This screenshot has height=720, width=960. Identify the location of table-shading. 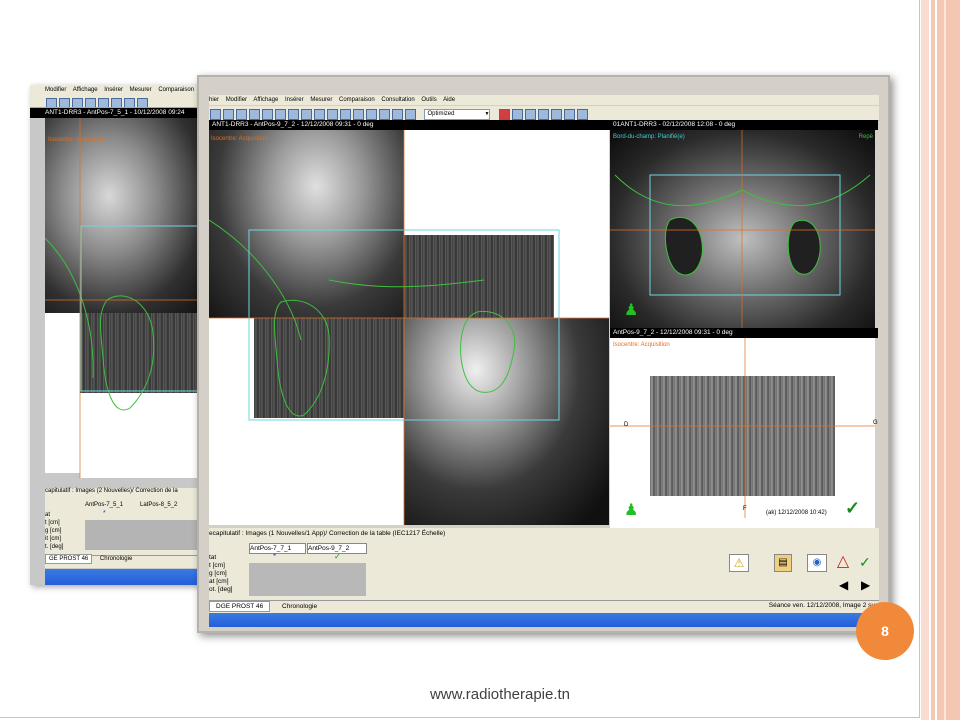
(307, 579).